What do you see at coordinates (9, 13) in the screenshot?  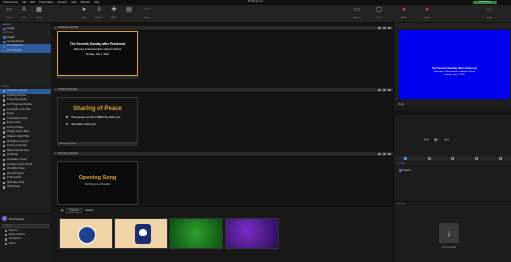 I see `show-button: ▭ Show` at bounding box center [9, 13].